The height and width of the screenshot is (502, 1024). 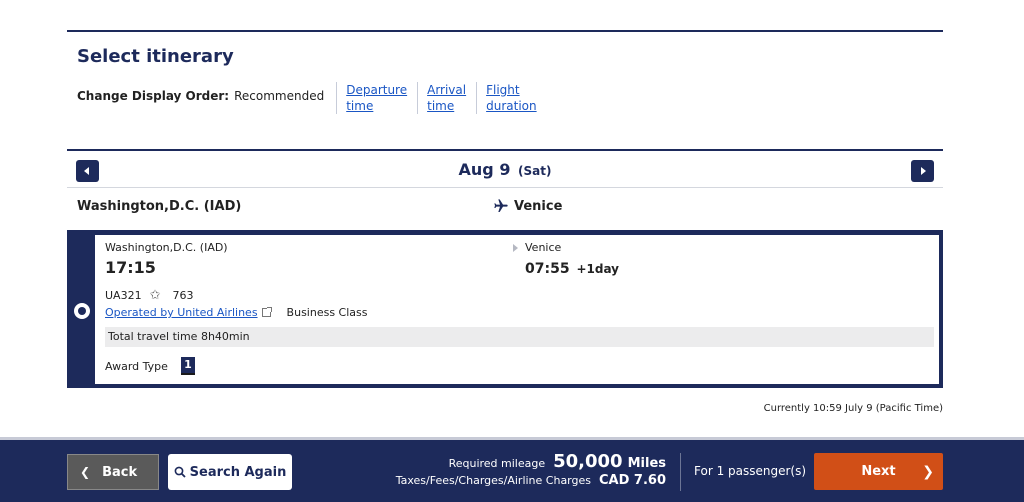 What do you see at coordinates (519, 337) in the screenshot?
I see `total-travel-time: Total travel time 8h40min` at bounding box center [519, 337].